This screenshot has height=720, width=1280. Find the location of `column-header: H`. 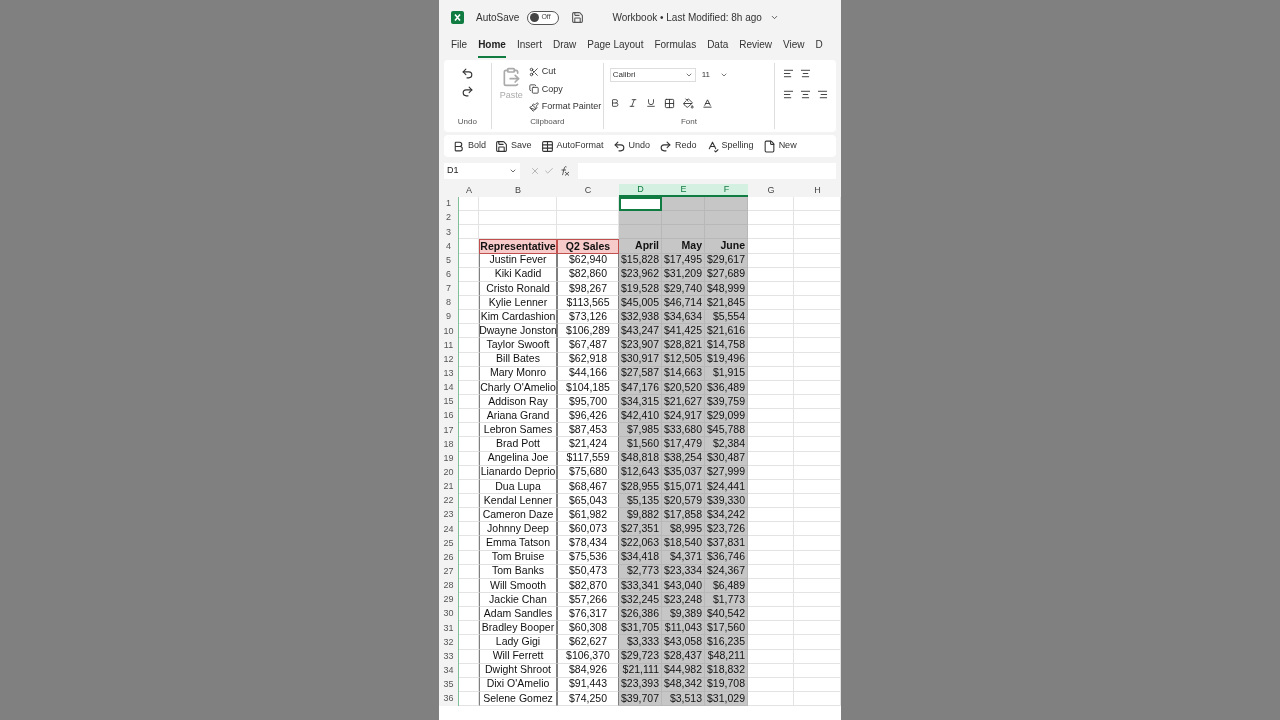

column-header: H is located at coordinates (817, 190).